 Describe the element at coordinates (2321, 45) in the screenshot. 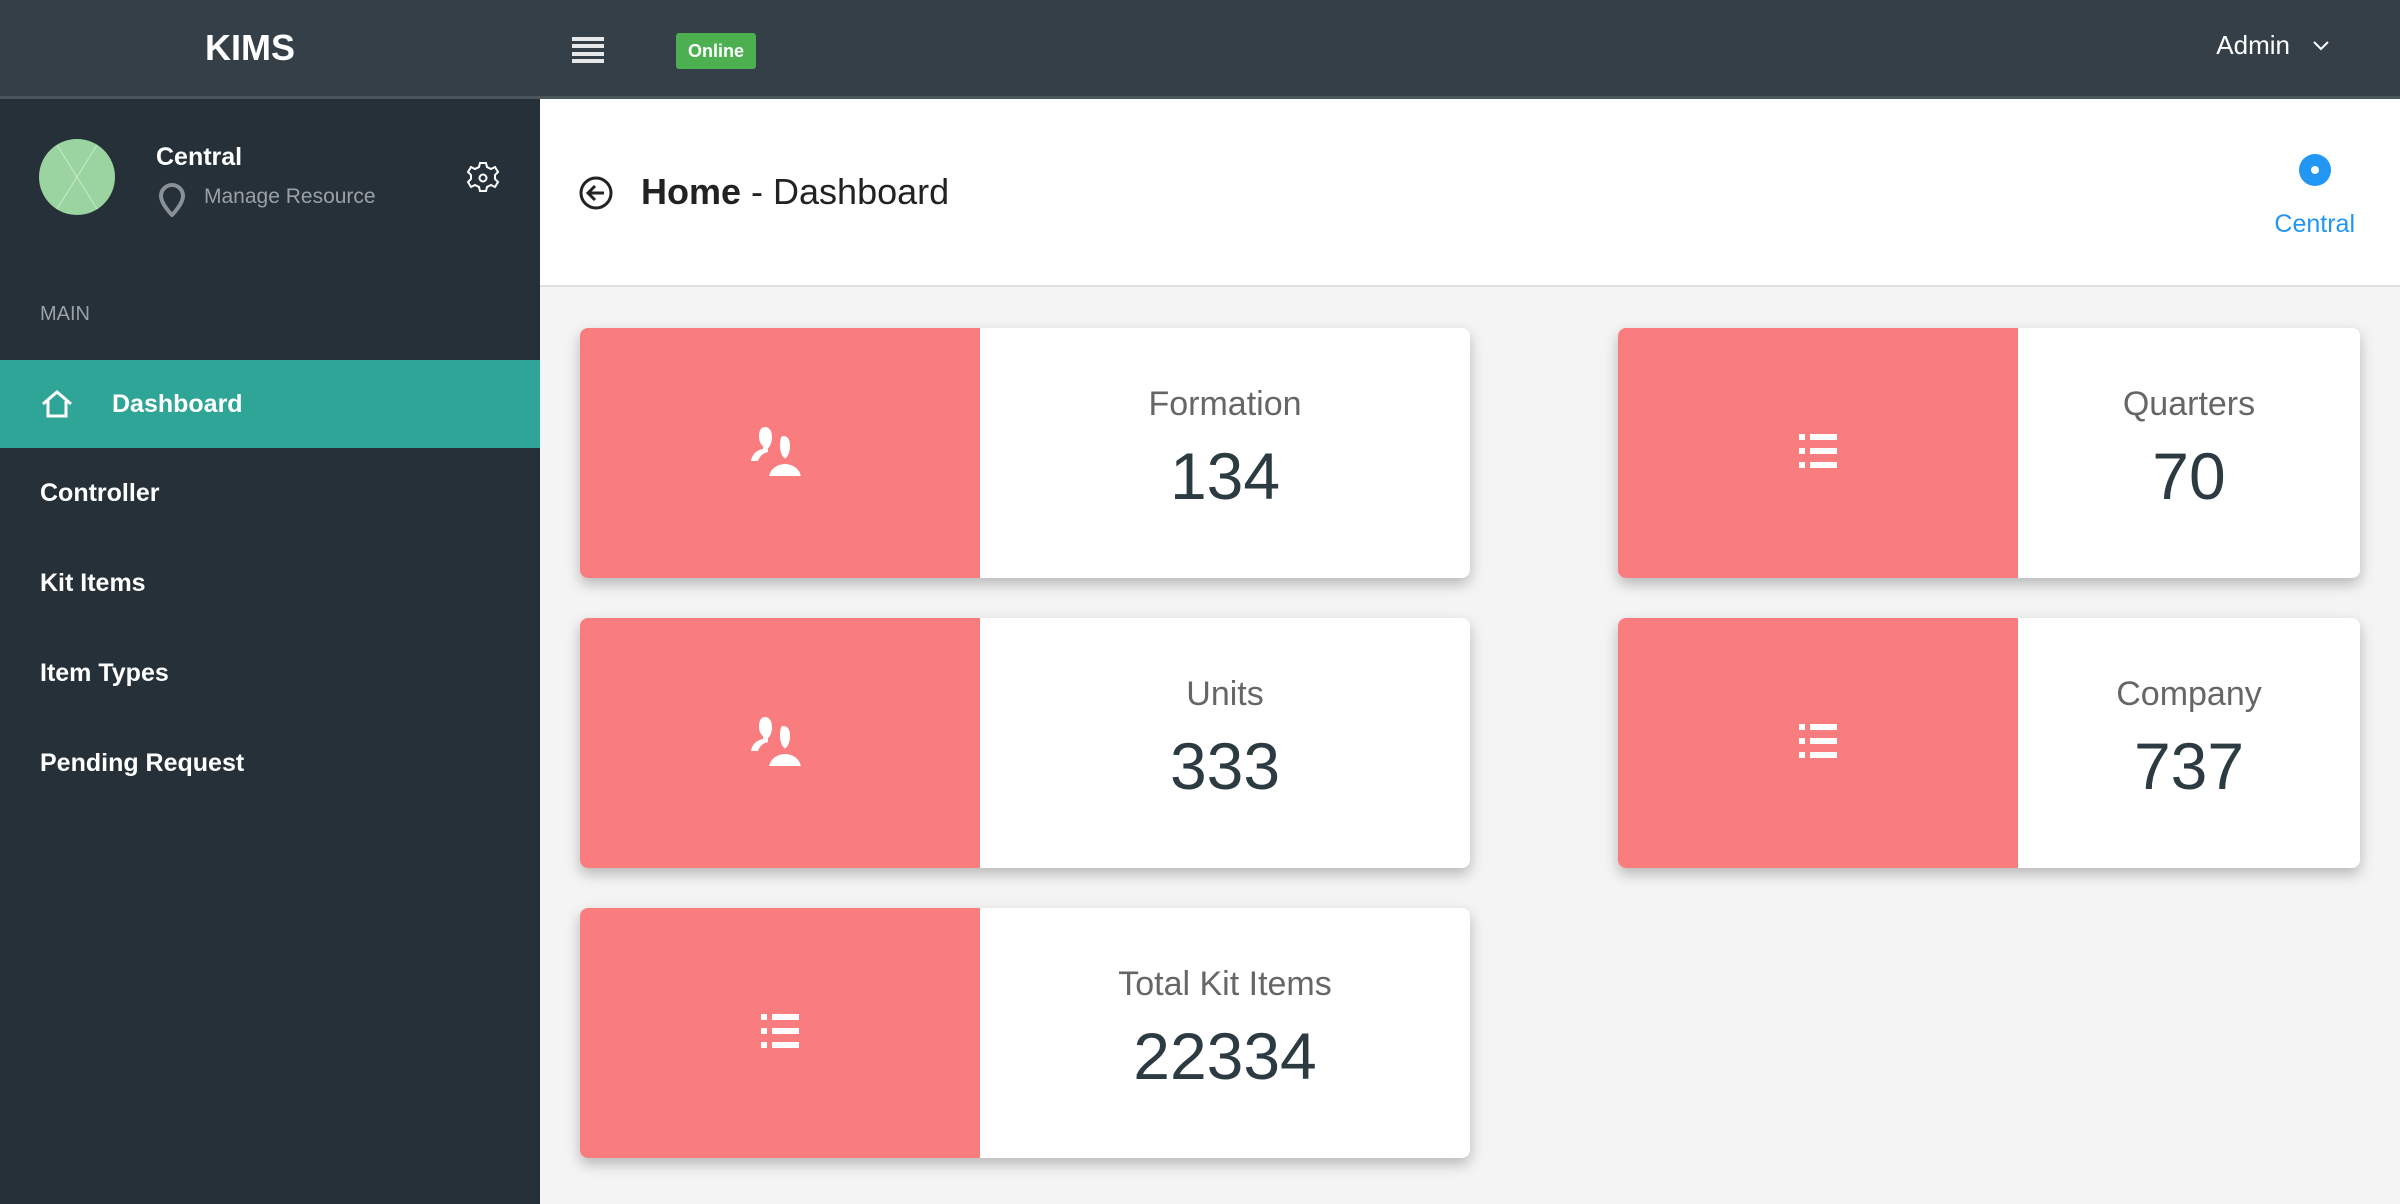

I see `chevron-down-icon` at that location.